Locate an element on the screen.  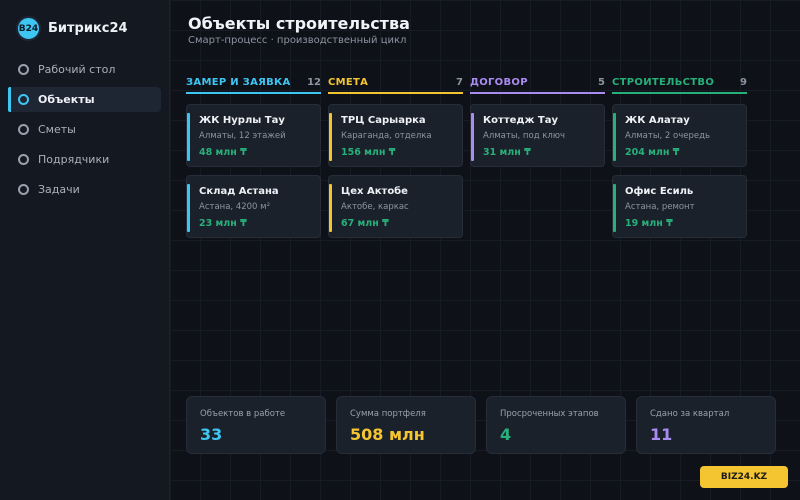
deal-card: Коттедж Тау Алматы, под ключ 31 млн ₸ is located at coordinates (537, 135).